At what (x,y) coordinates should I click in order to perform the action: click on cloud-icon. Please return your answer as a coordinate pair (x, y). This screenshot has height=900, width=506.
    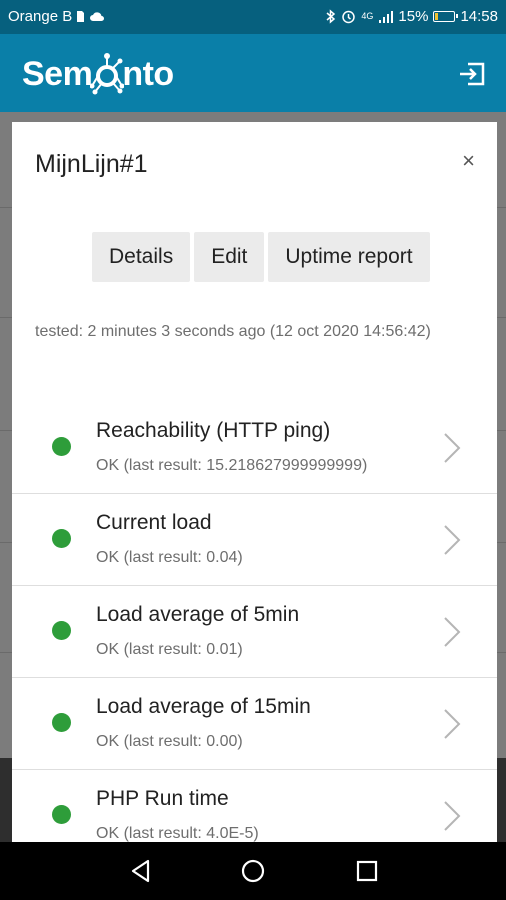
    Looking at the image, I should click on (97, 16).